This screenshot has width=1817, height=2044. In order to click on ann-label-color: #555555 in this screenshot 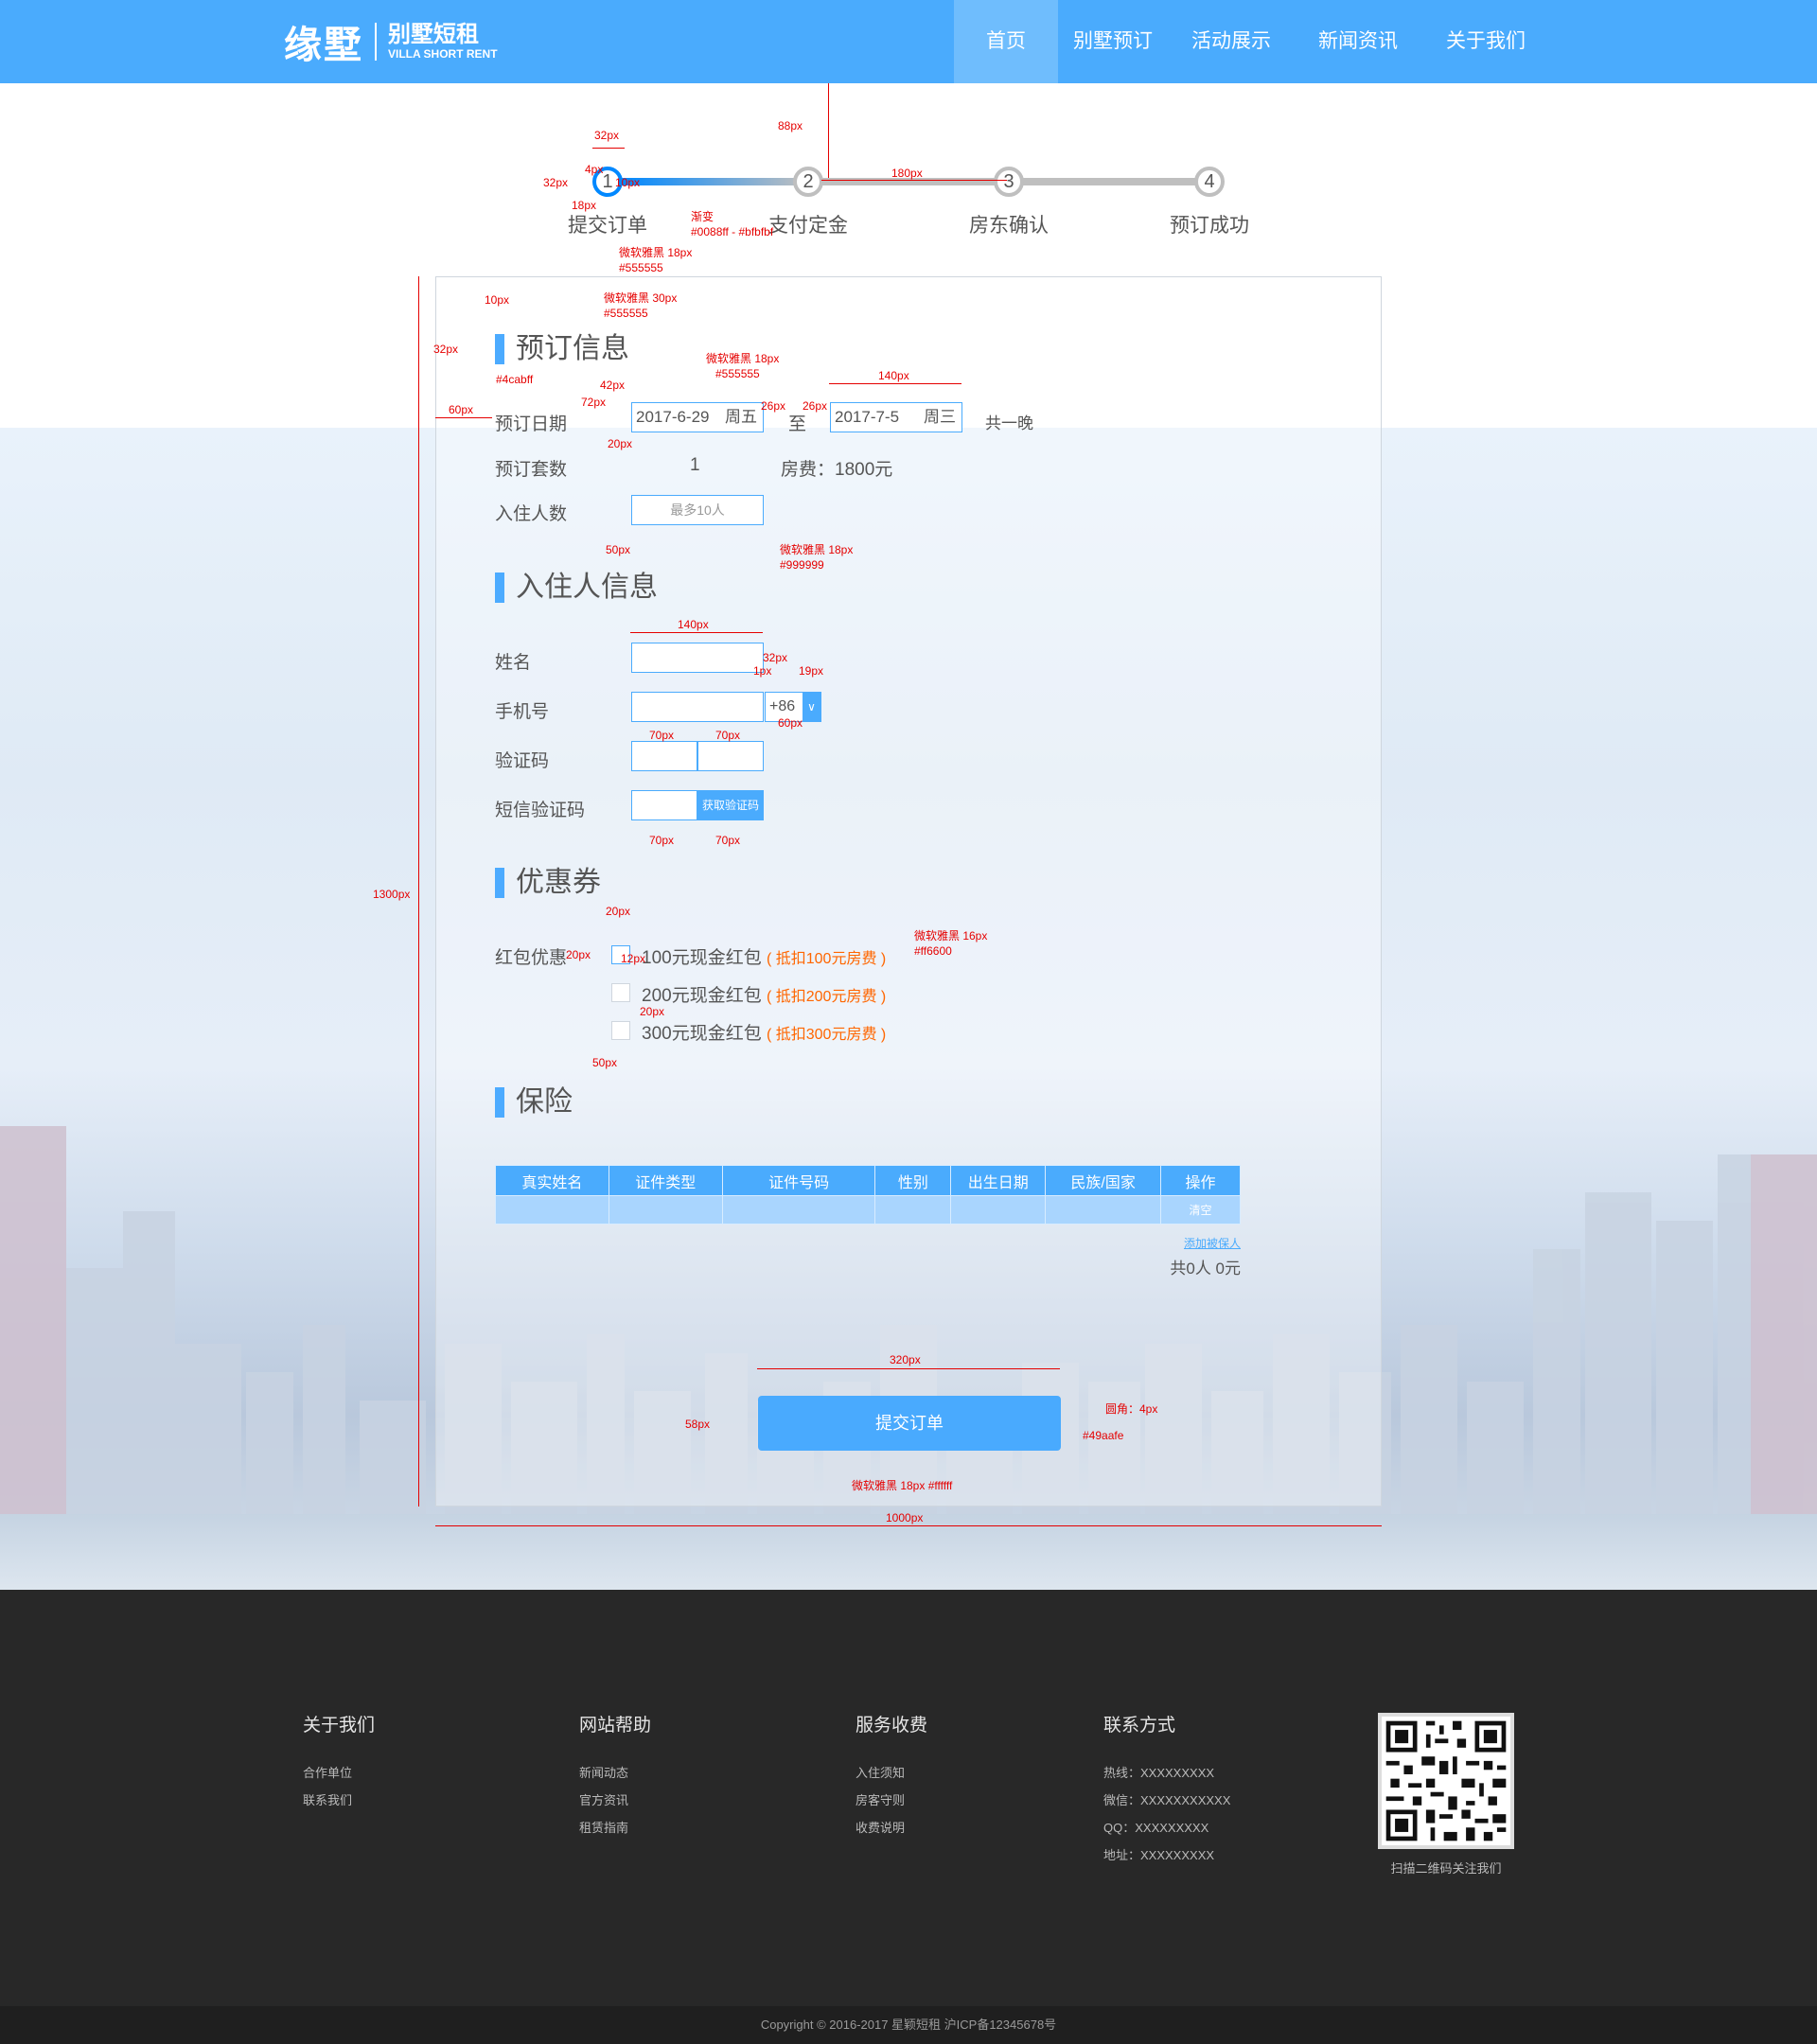, I will do `click(738, 373)`.